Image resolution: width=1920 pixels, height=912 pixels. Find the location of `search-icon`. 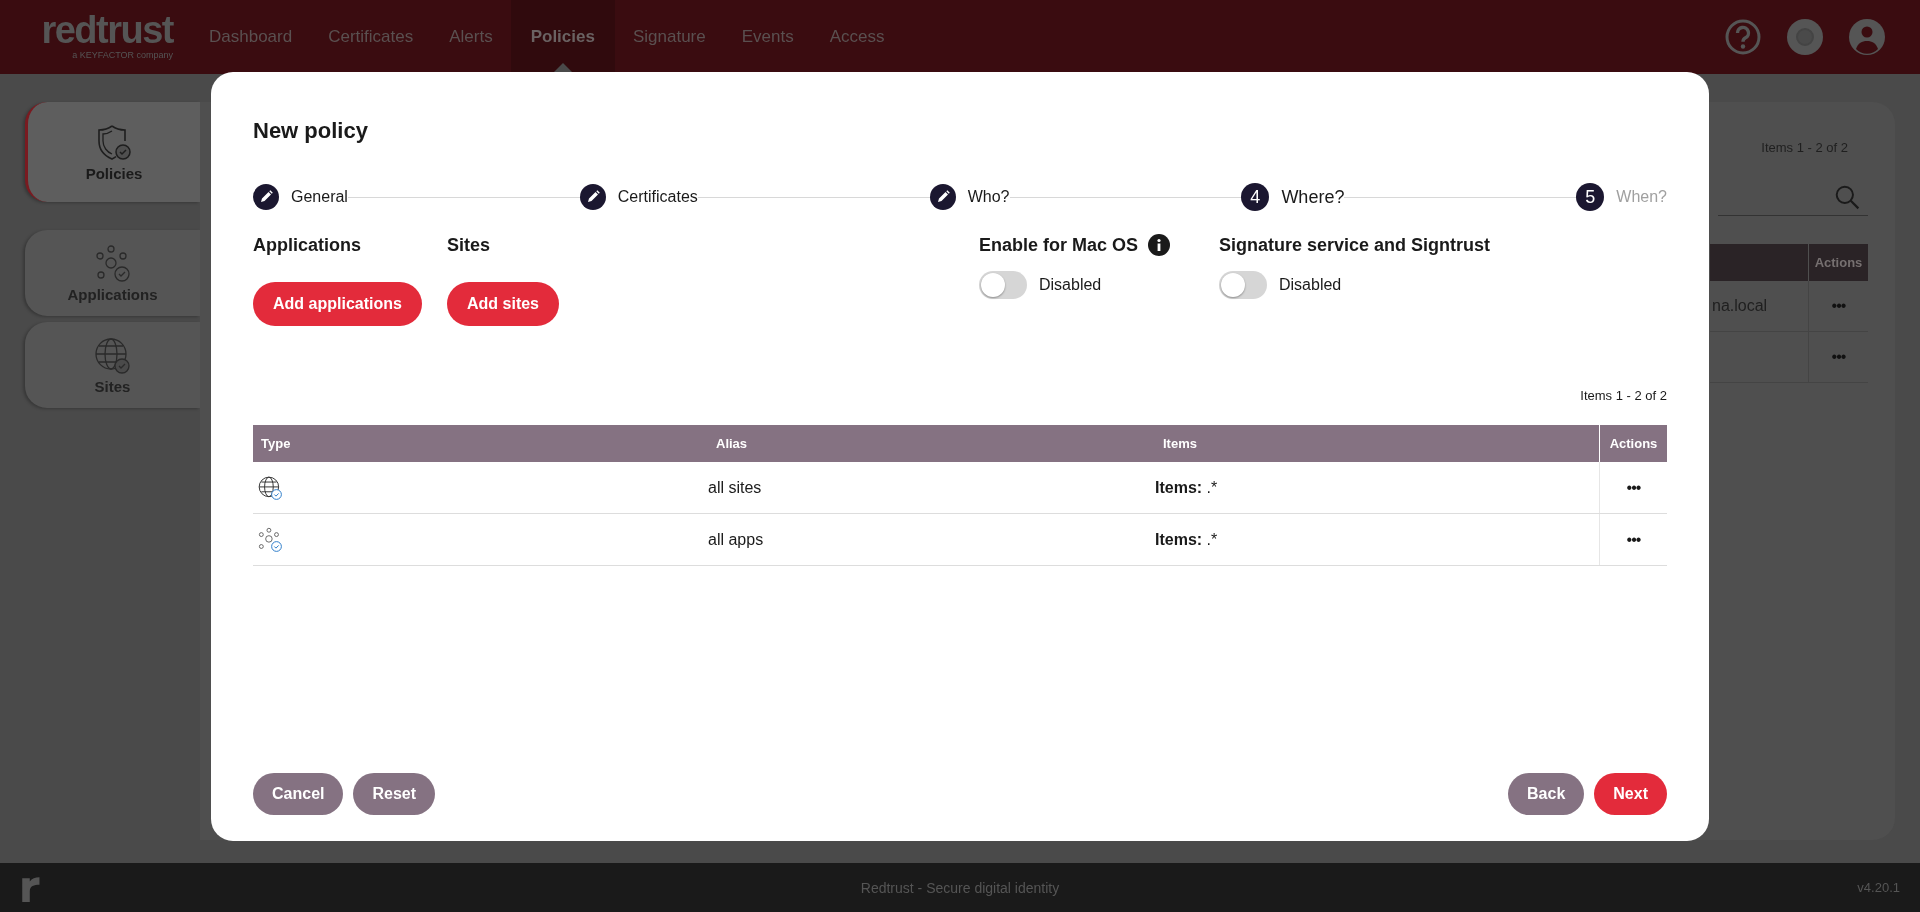

search-icon is located at coordinates (1847, 197).